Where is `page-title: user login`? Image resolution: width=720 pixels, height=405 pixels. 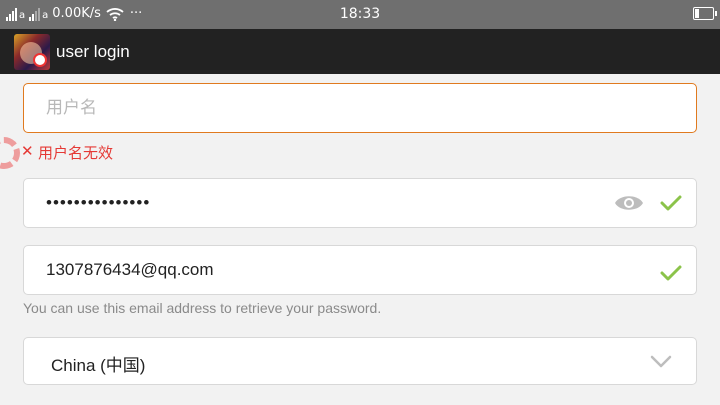 page-title: user login is located at coordinates (93, 51).